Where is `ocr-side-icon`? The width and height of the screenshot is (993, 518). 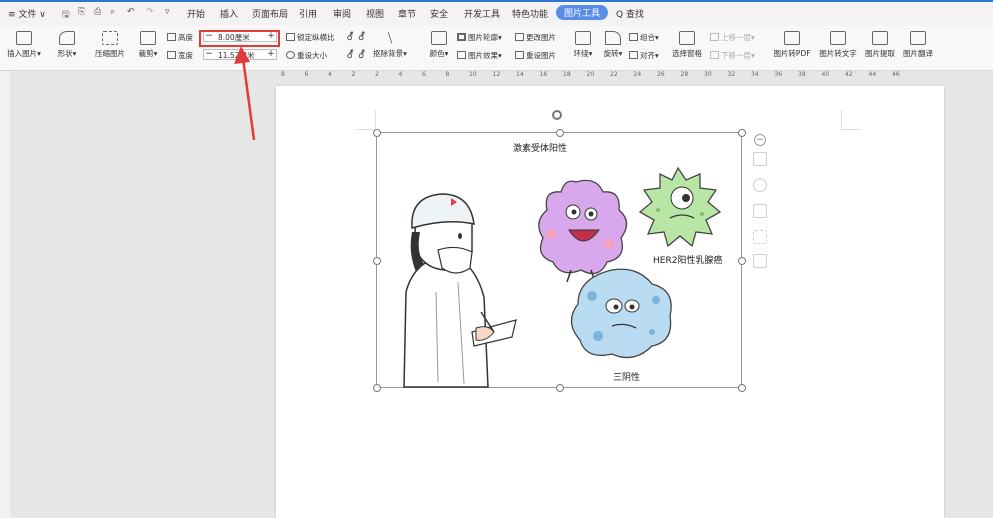 ocr-side-icon is located at coordinates (760, 237).